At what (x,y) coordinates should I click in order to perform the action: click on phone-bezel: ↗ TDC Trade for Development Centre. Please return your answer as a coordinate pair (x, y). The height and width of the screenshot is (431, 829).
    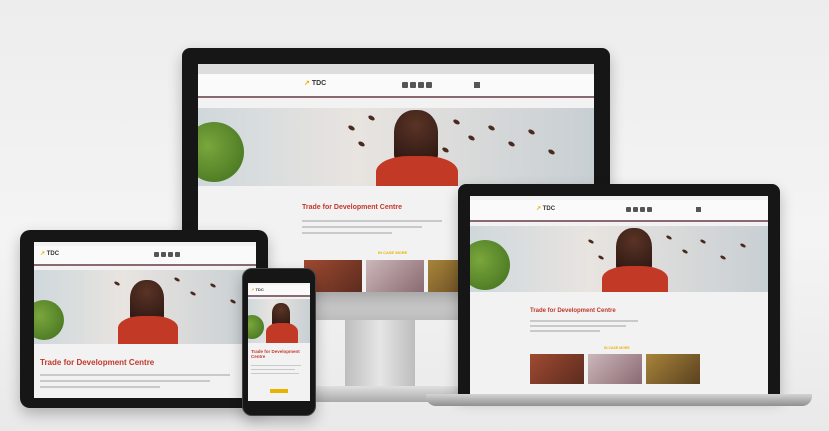
    Looking at the image, I should click on (279, 342).